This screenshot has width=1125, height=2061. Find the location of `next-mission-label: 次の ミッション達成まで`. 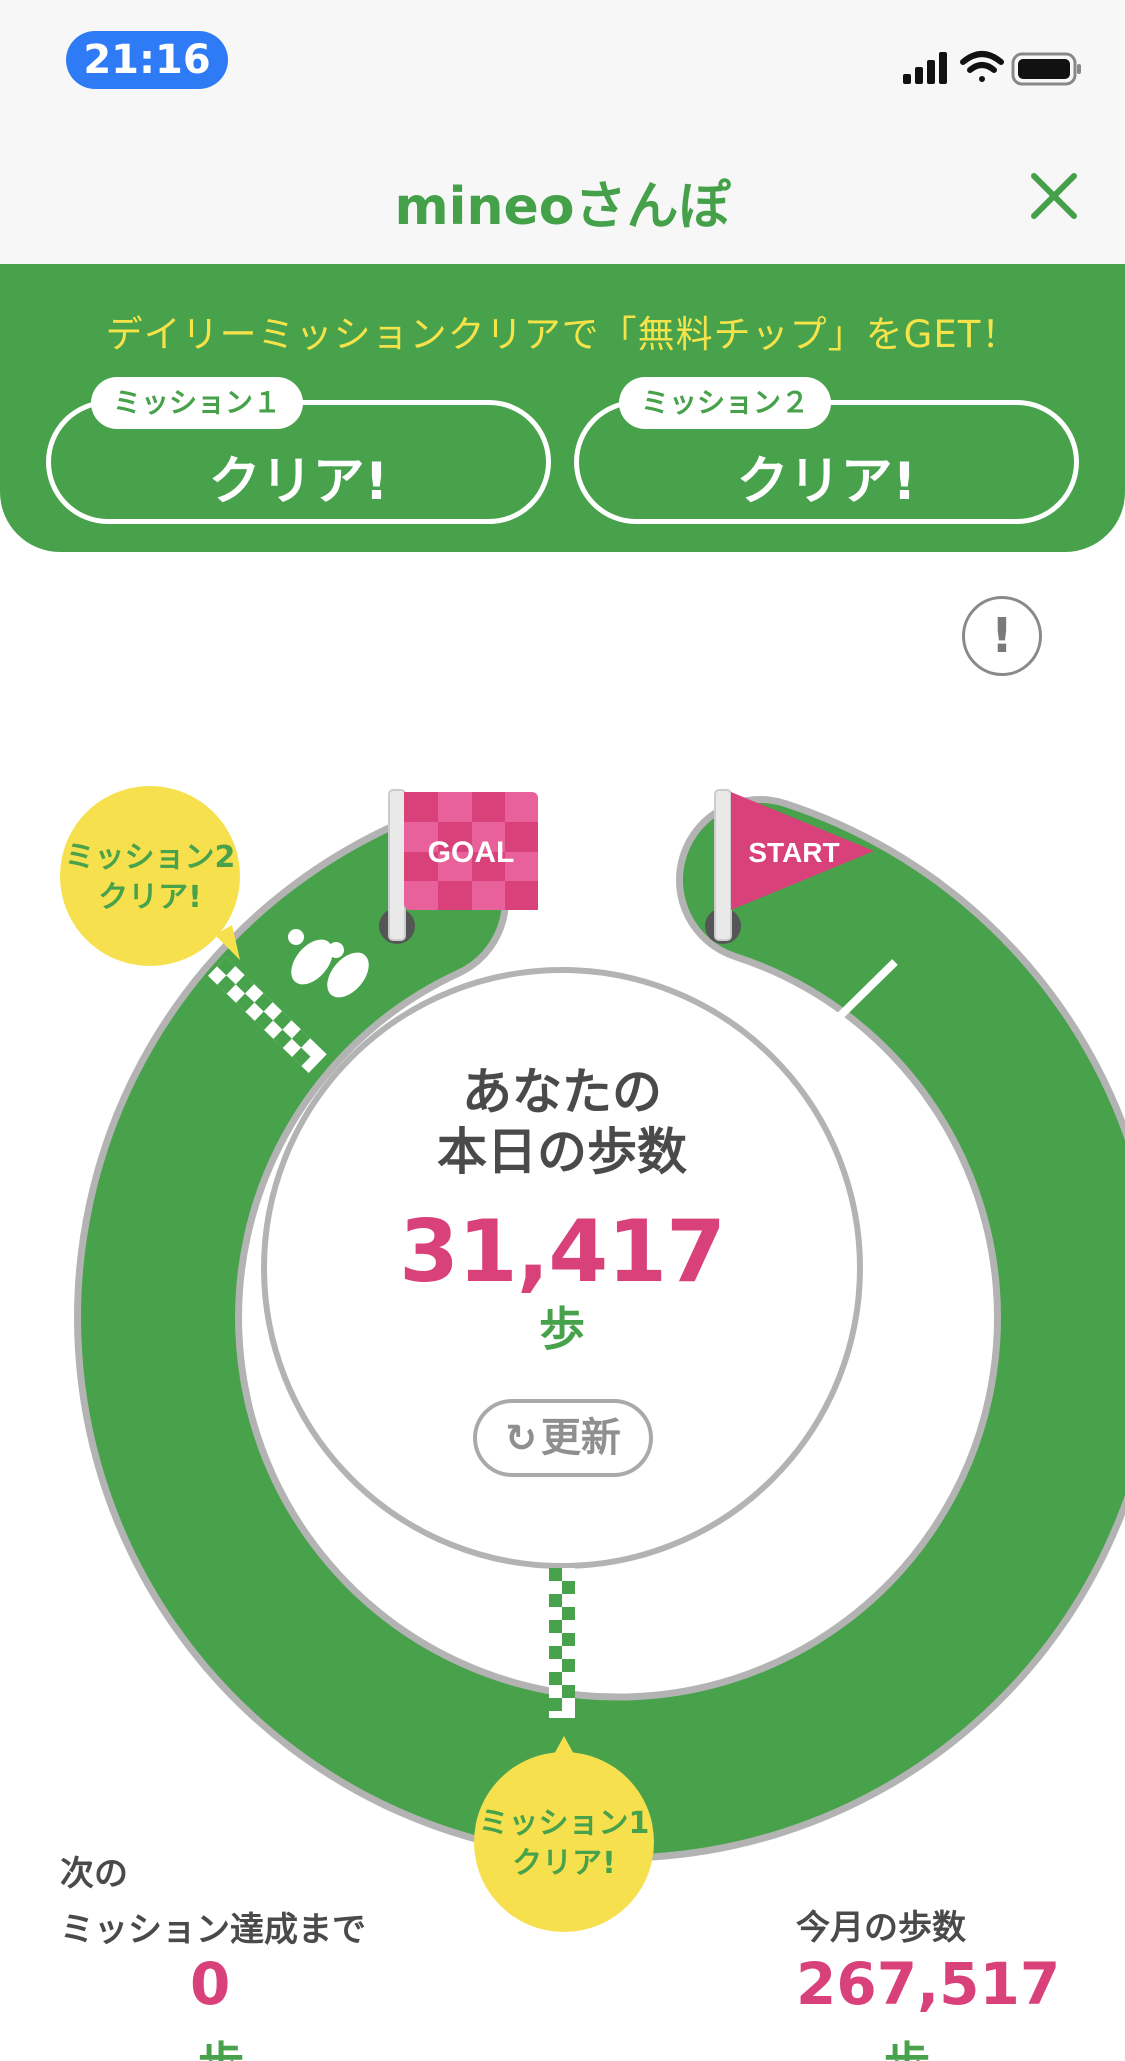

next-mission-label: 次の ミッション達成まで is located at coordinates (213, 1902).